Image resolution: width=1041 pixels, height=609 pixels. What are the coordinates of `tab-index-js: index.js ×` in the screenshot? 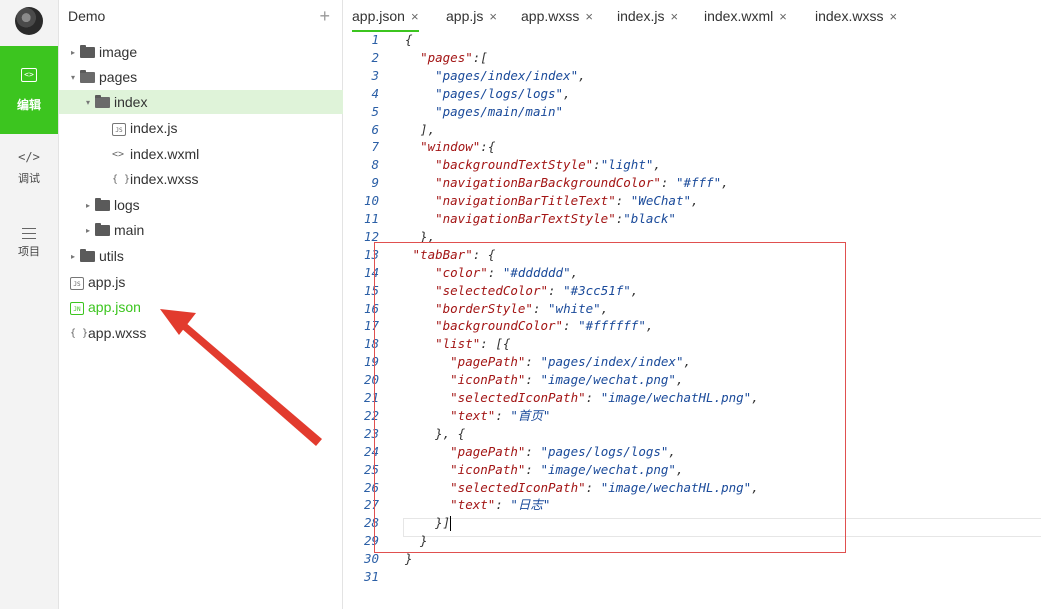 It's located at (647, 16).